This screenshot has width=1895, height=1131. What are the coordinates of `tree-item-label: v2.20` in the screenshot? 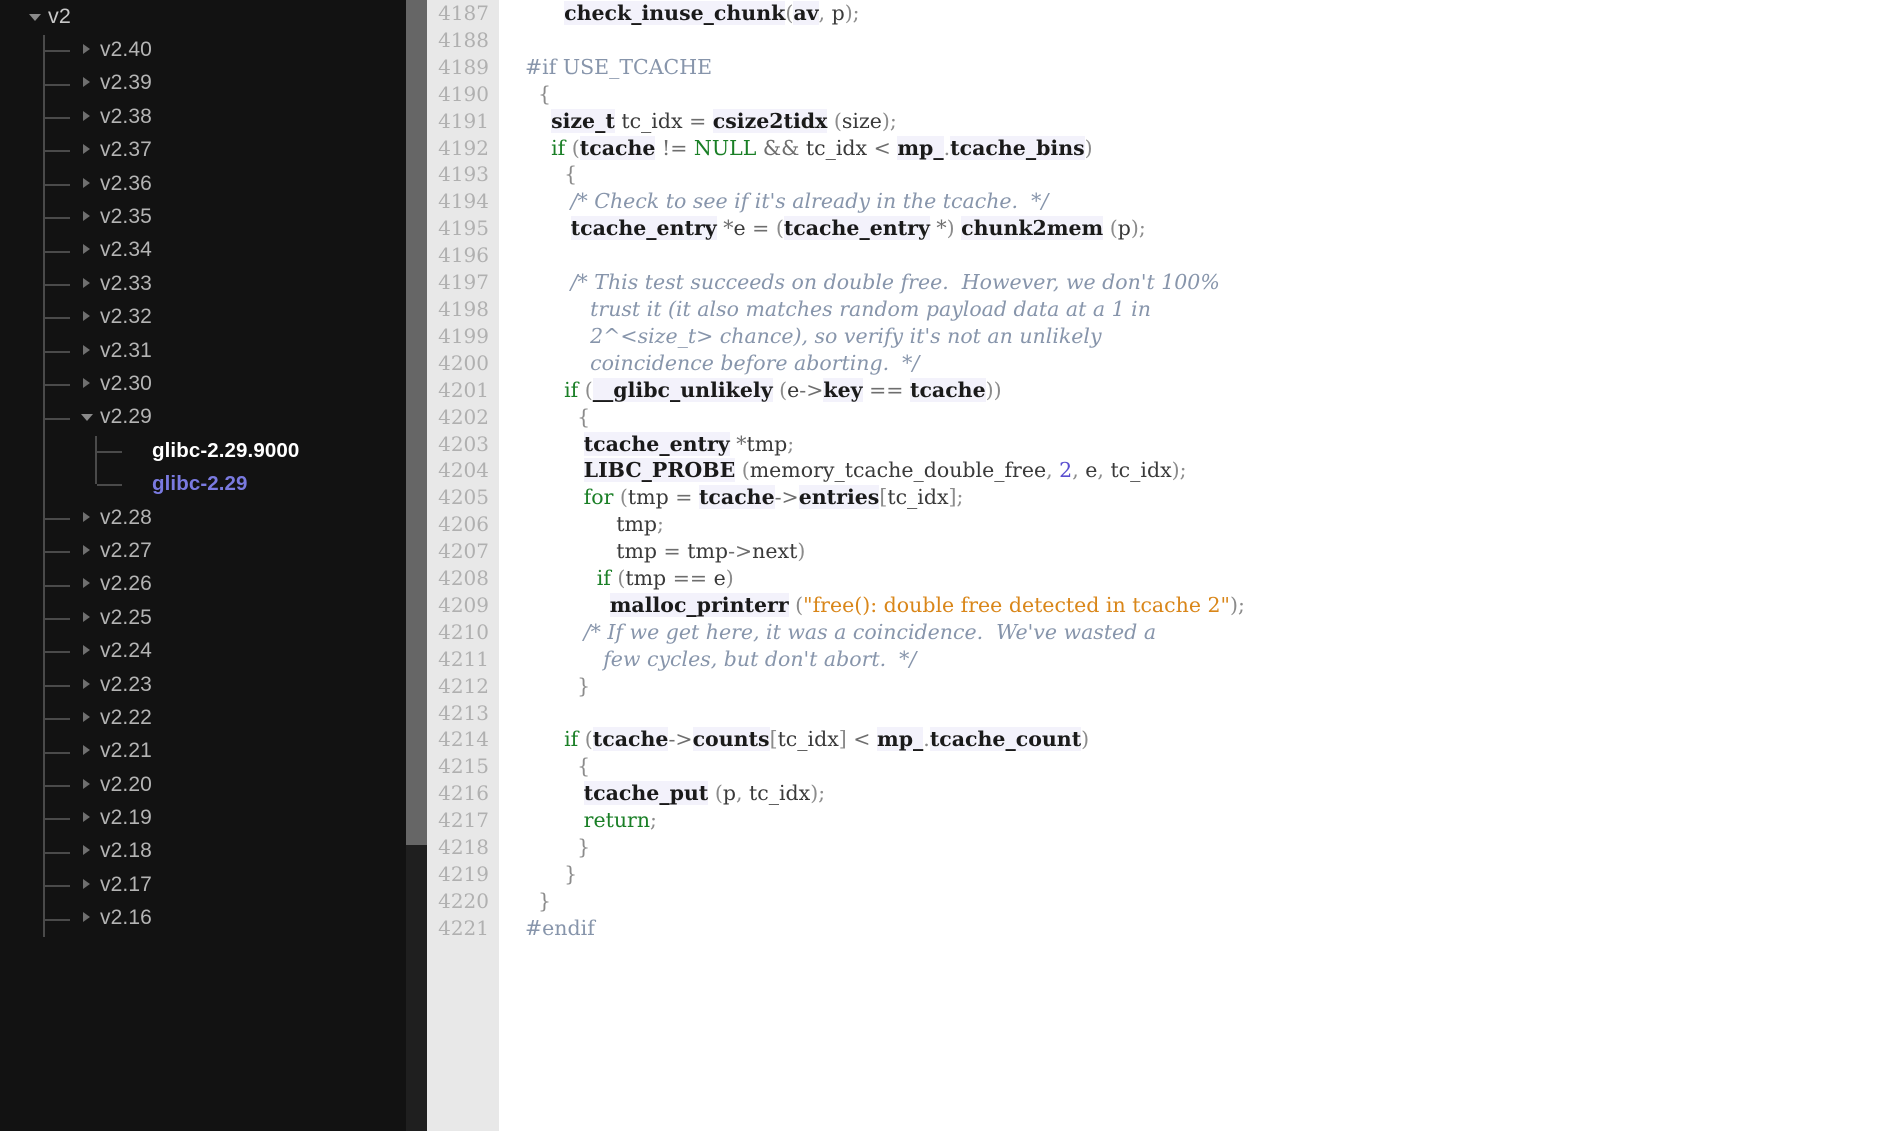 It's located at (126, 784).